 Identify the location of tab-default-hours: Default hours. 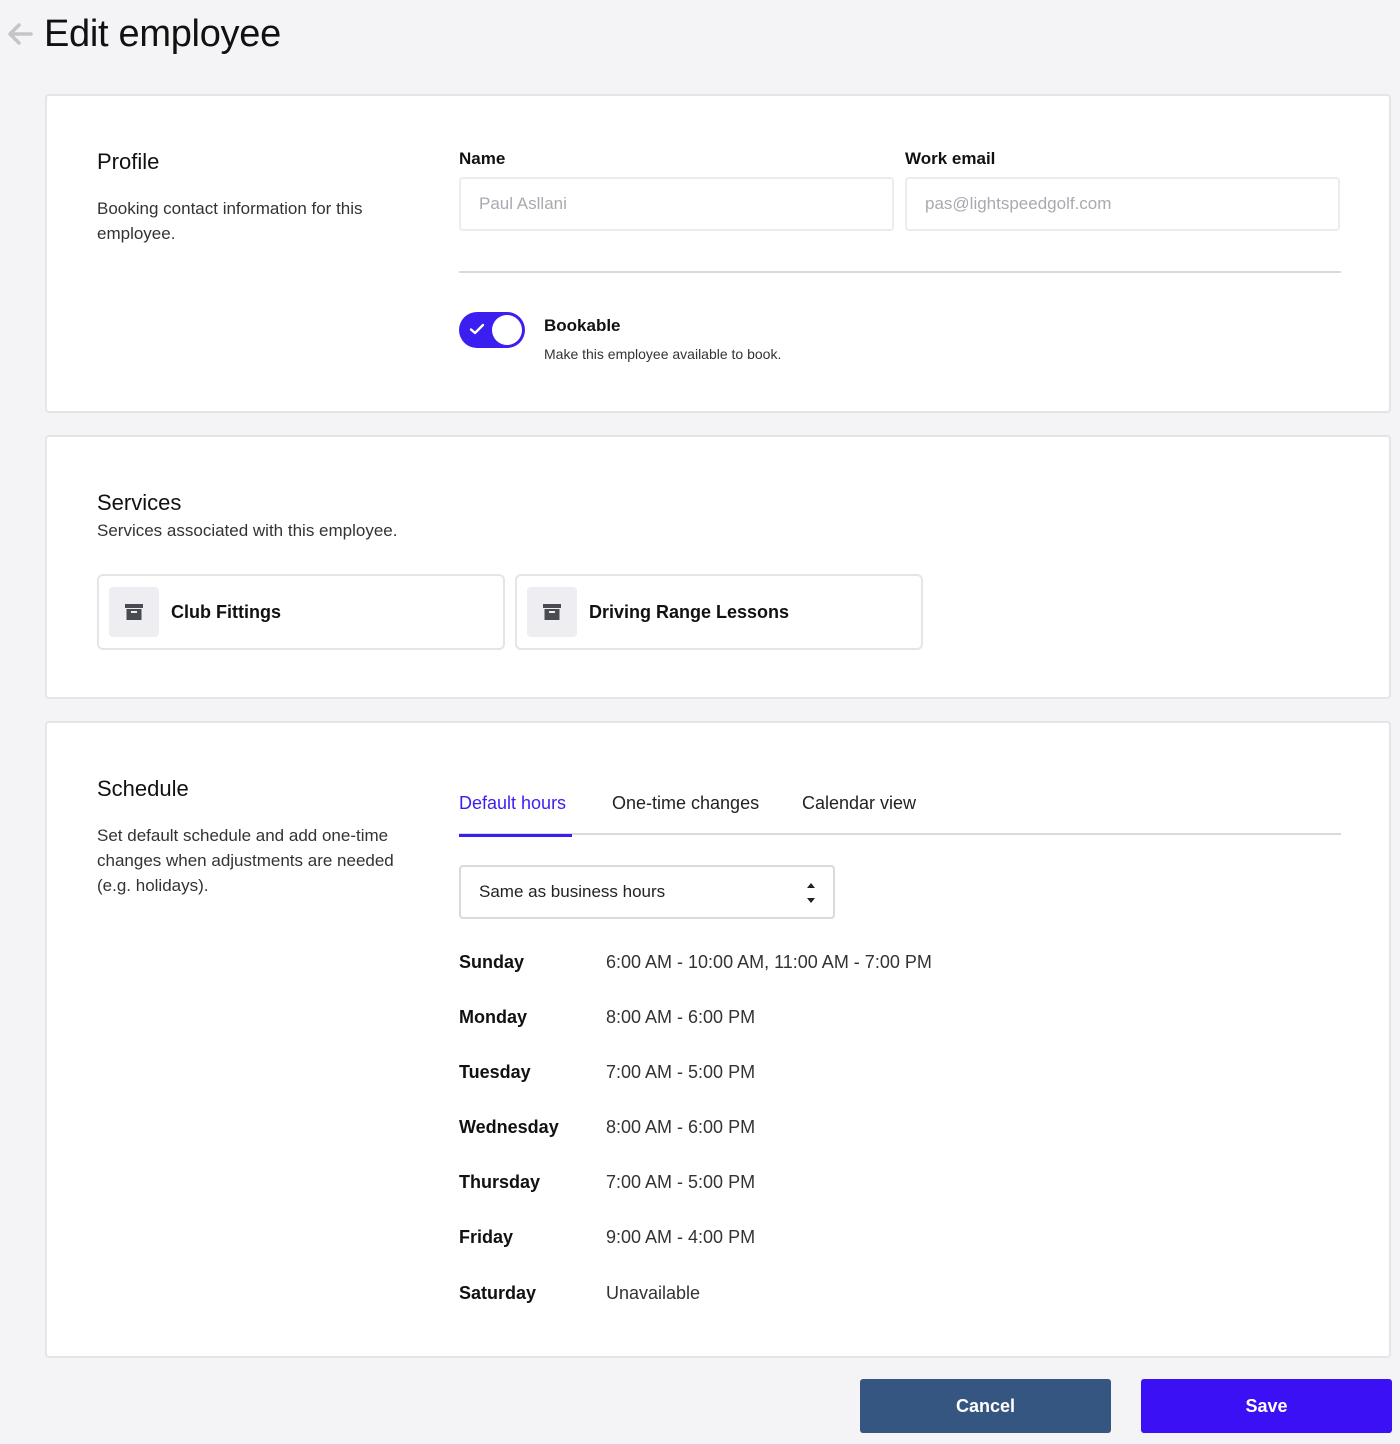
(515, 815).